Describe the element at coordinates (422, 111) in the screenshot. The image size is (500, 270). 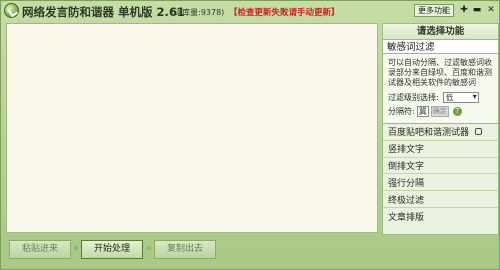
I see `separator-input: 冀` at that location.